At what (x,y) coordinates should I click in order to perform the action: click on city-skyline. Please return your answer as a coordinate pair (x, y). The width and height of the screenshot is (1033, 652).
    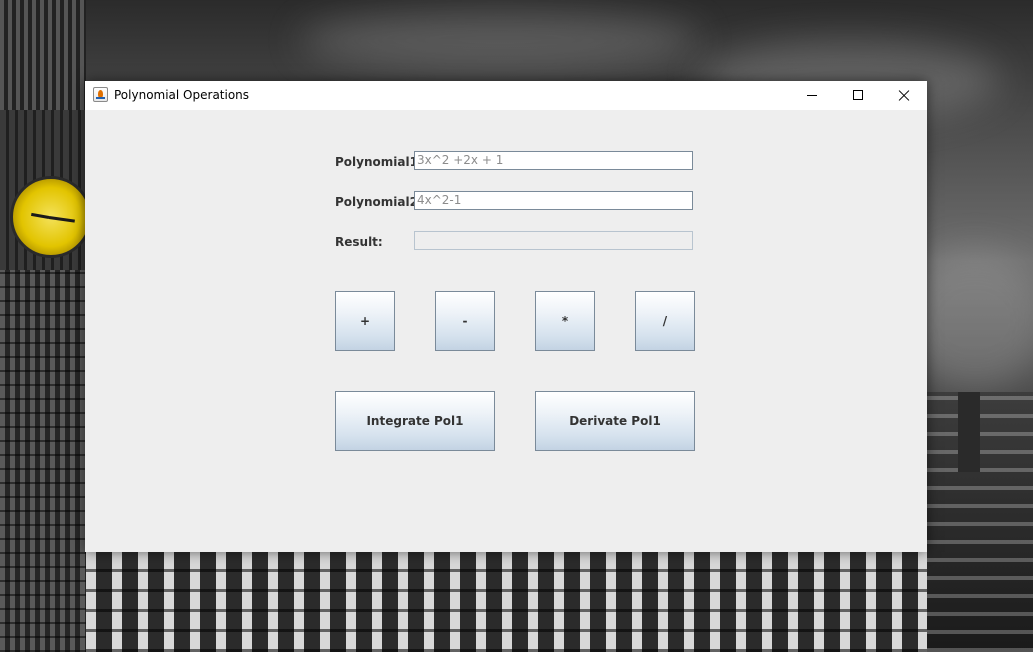
    Looking at the image, I should click on (559, 602).